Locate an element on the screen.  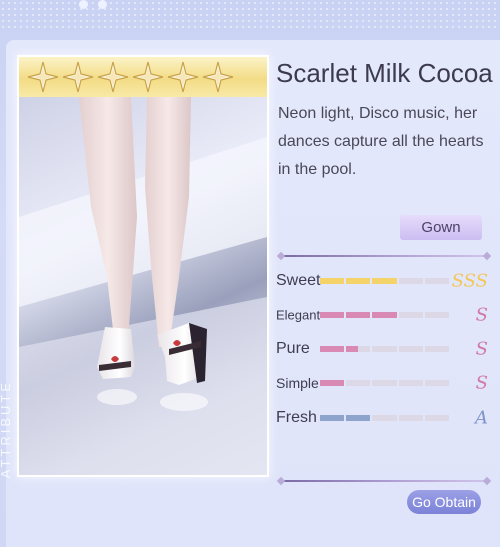
attribute-row-simple: Simple S is located at coordinates (383, 383).